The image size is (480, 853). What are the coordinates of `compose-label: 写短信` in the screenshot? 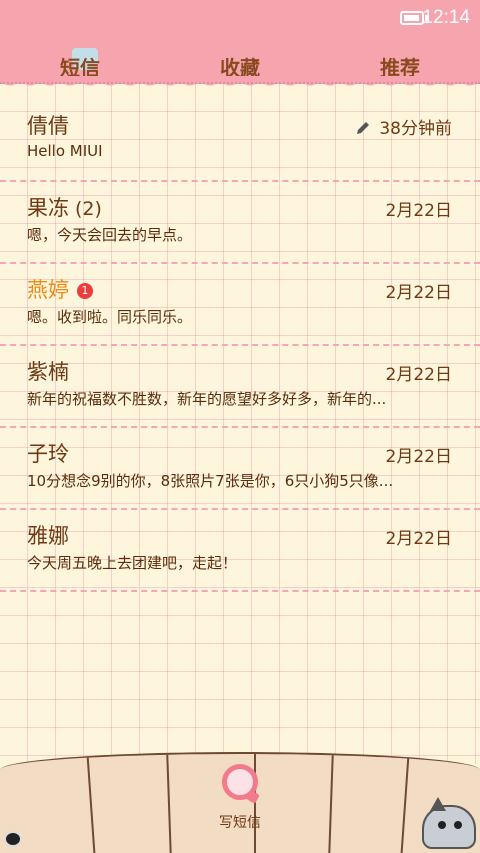 It's located at (240, 823).